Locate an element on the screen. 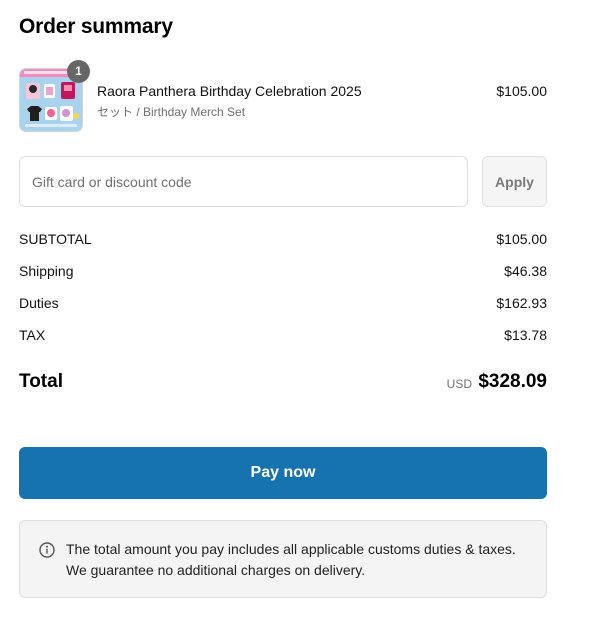  subtotal-row: SUBTOTAL $105.00 is located at coordinates (283, 241).